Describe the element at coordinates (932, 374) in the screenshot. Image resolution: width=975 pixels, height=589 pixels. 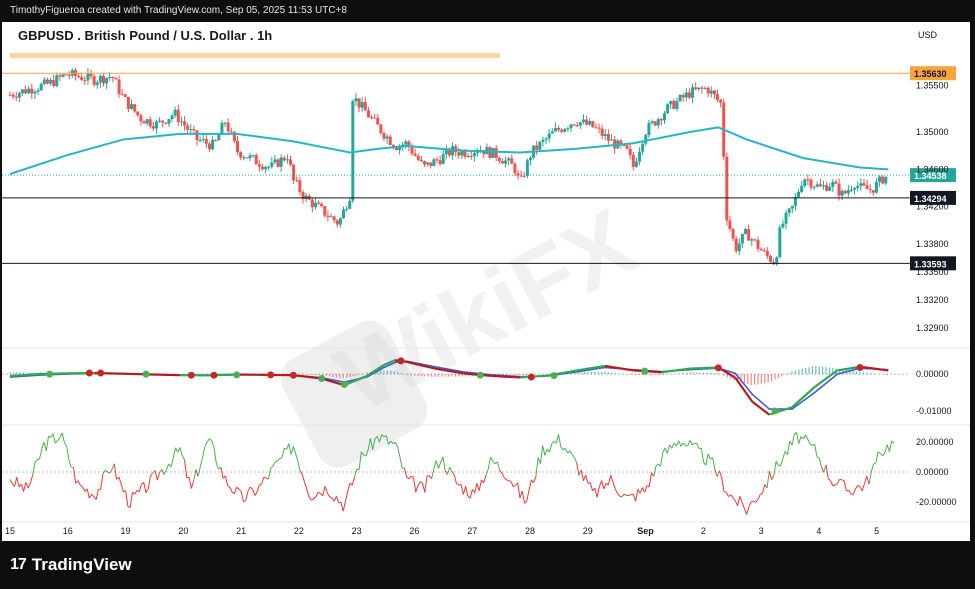
I see `macd-tick-label: 0.00000` at that location.